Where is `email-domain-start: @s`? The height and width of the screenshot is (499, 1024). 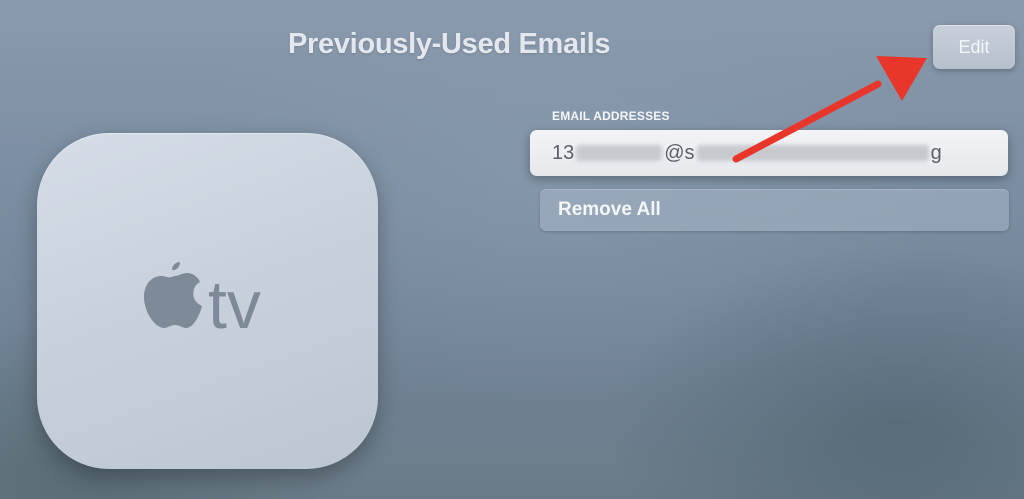
email-domain-start: @s is located at coordinates (679, 152).